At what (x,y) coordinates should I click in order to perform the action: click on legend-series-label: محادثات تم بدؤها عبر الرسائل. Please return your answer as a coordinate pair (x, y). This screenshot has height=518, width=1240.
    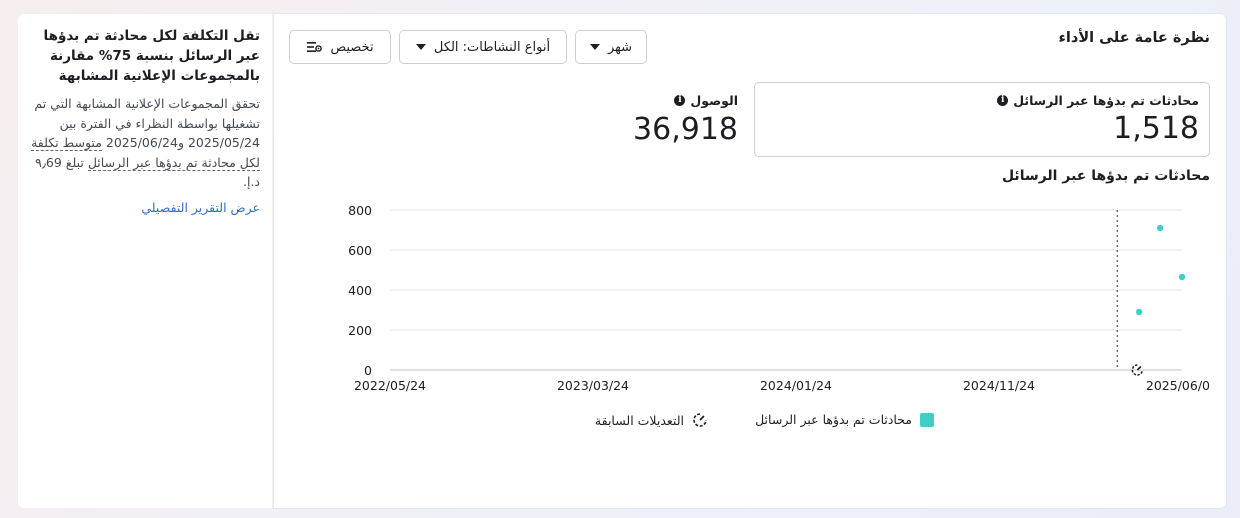
    Looking at the image, I should click on (833, 419).